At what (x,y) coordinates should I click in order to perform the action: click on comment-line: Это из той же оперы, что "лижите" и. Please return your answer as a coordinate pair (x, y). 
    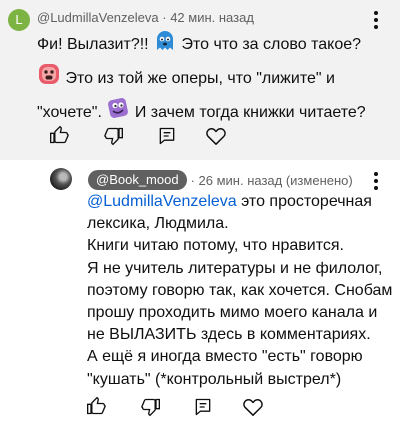
    Looking at the image, I should click on (201, 79).